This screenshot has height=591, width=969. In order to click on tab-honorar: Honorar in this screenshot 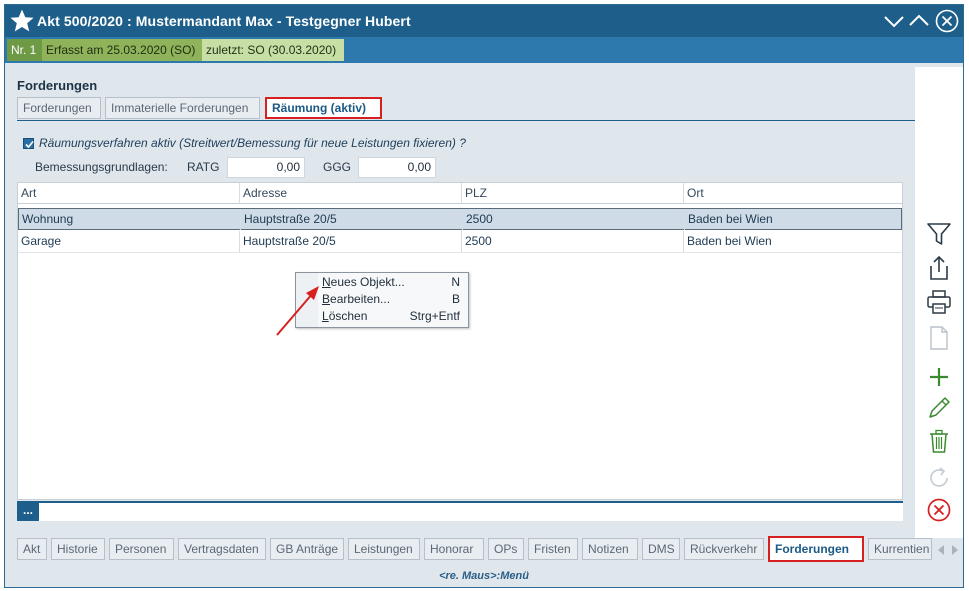, I will do `click(454, 549)`.